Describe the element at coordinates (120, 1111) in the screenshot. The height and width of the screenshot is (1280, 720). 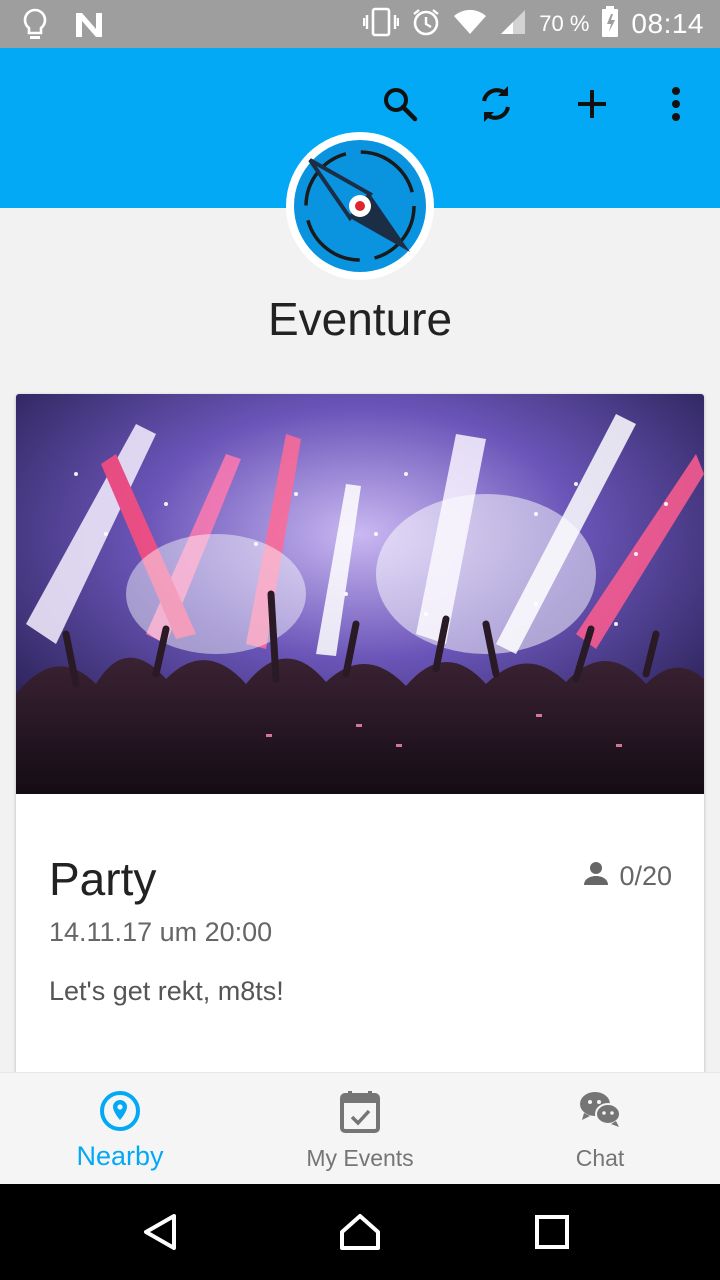
I see `location-pin-icon` at that location.